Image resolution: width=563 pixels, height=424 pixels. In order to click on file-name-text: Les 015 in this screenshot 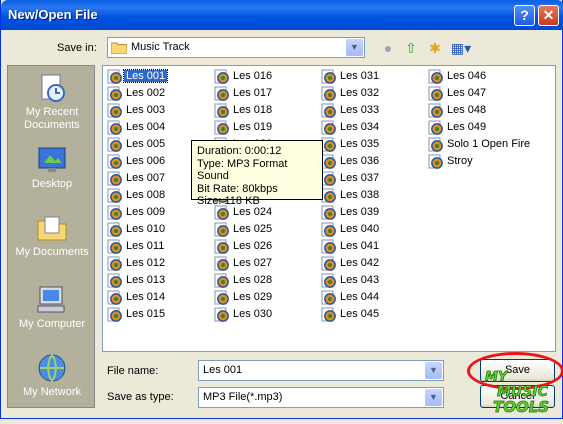, I will do `click(146, 314)`.